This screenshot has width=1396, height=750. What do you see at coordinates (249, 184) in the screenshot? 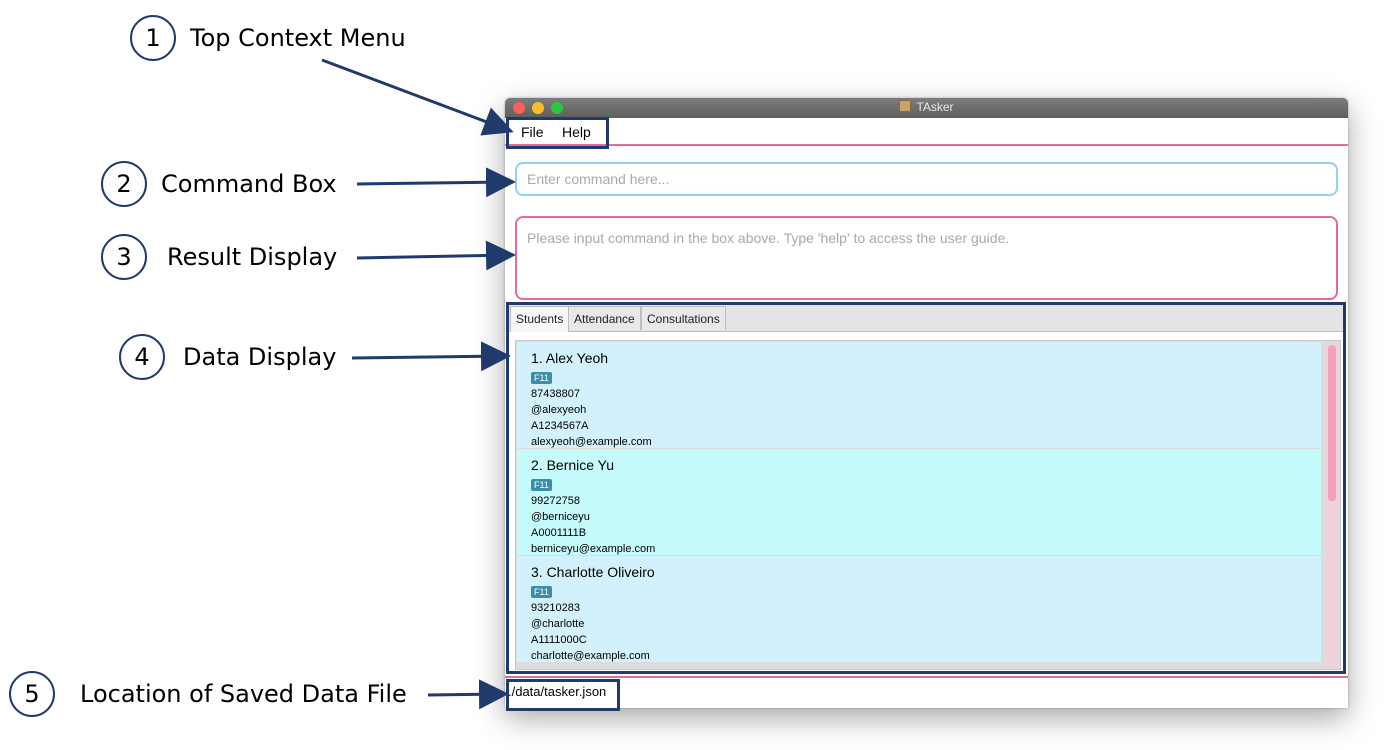
I see `annotation-label: Command Box` at bounding box center [249, 184].